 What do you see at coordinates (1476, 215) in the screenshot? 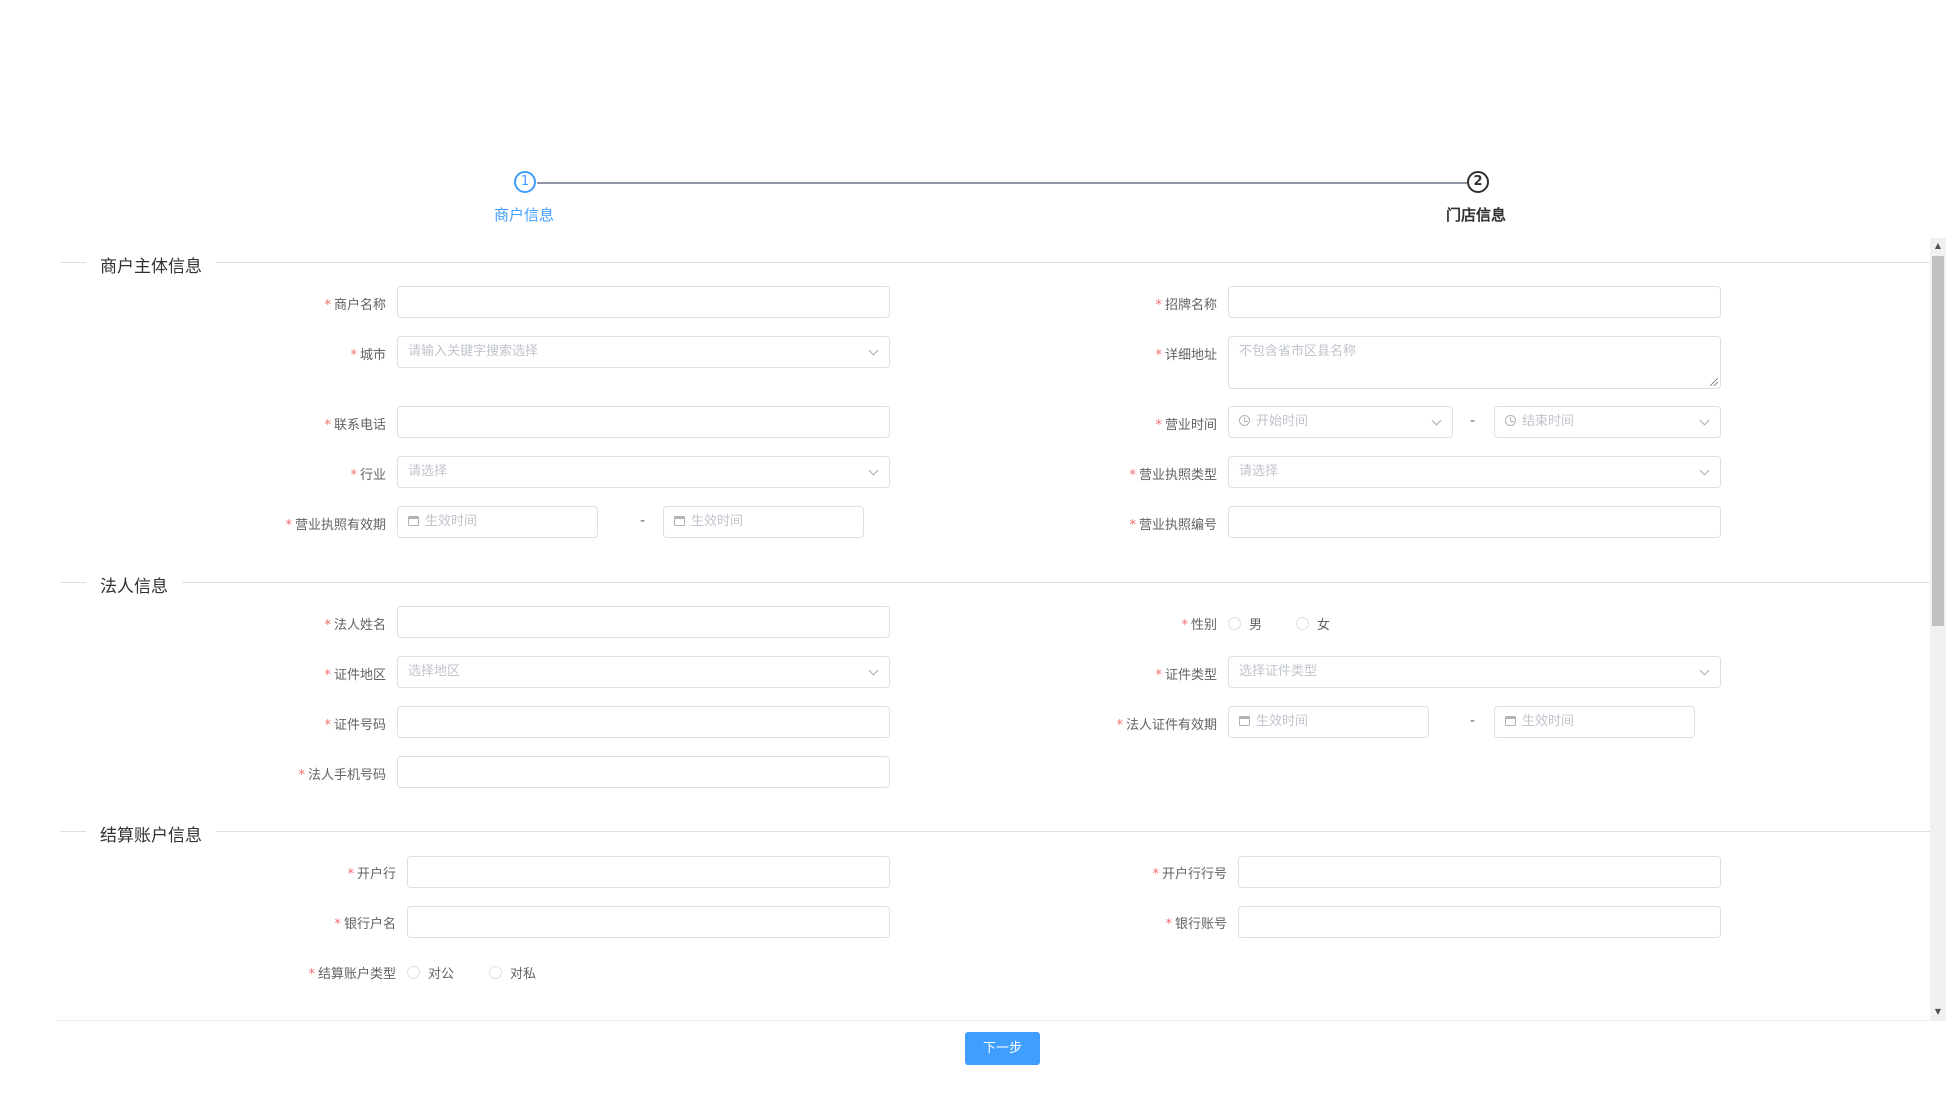
I see `step-2-title: 门店信息` at bounding box center [1476, 215].